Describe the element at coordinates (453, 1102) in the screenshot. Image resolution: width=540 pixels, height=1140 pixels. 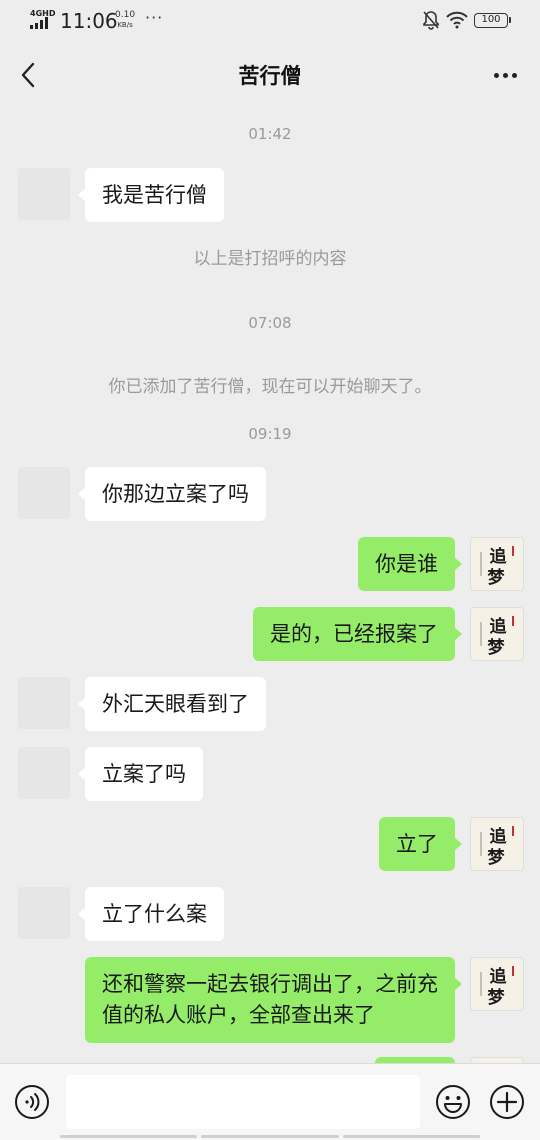
I see `emoji-icon` at that location.